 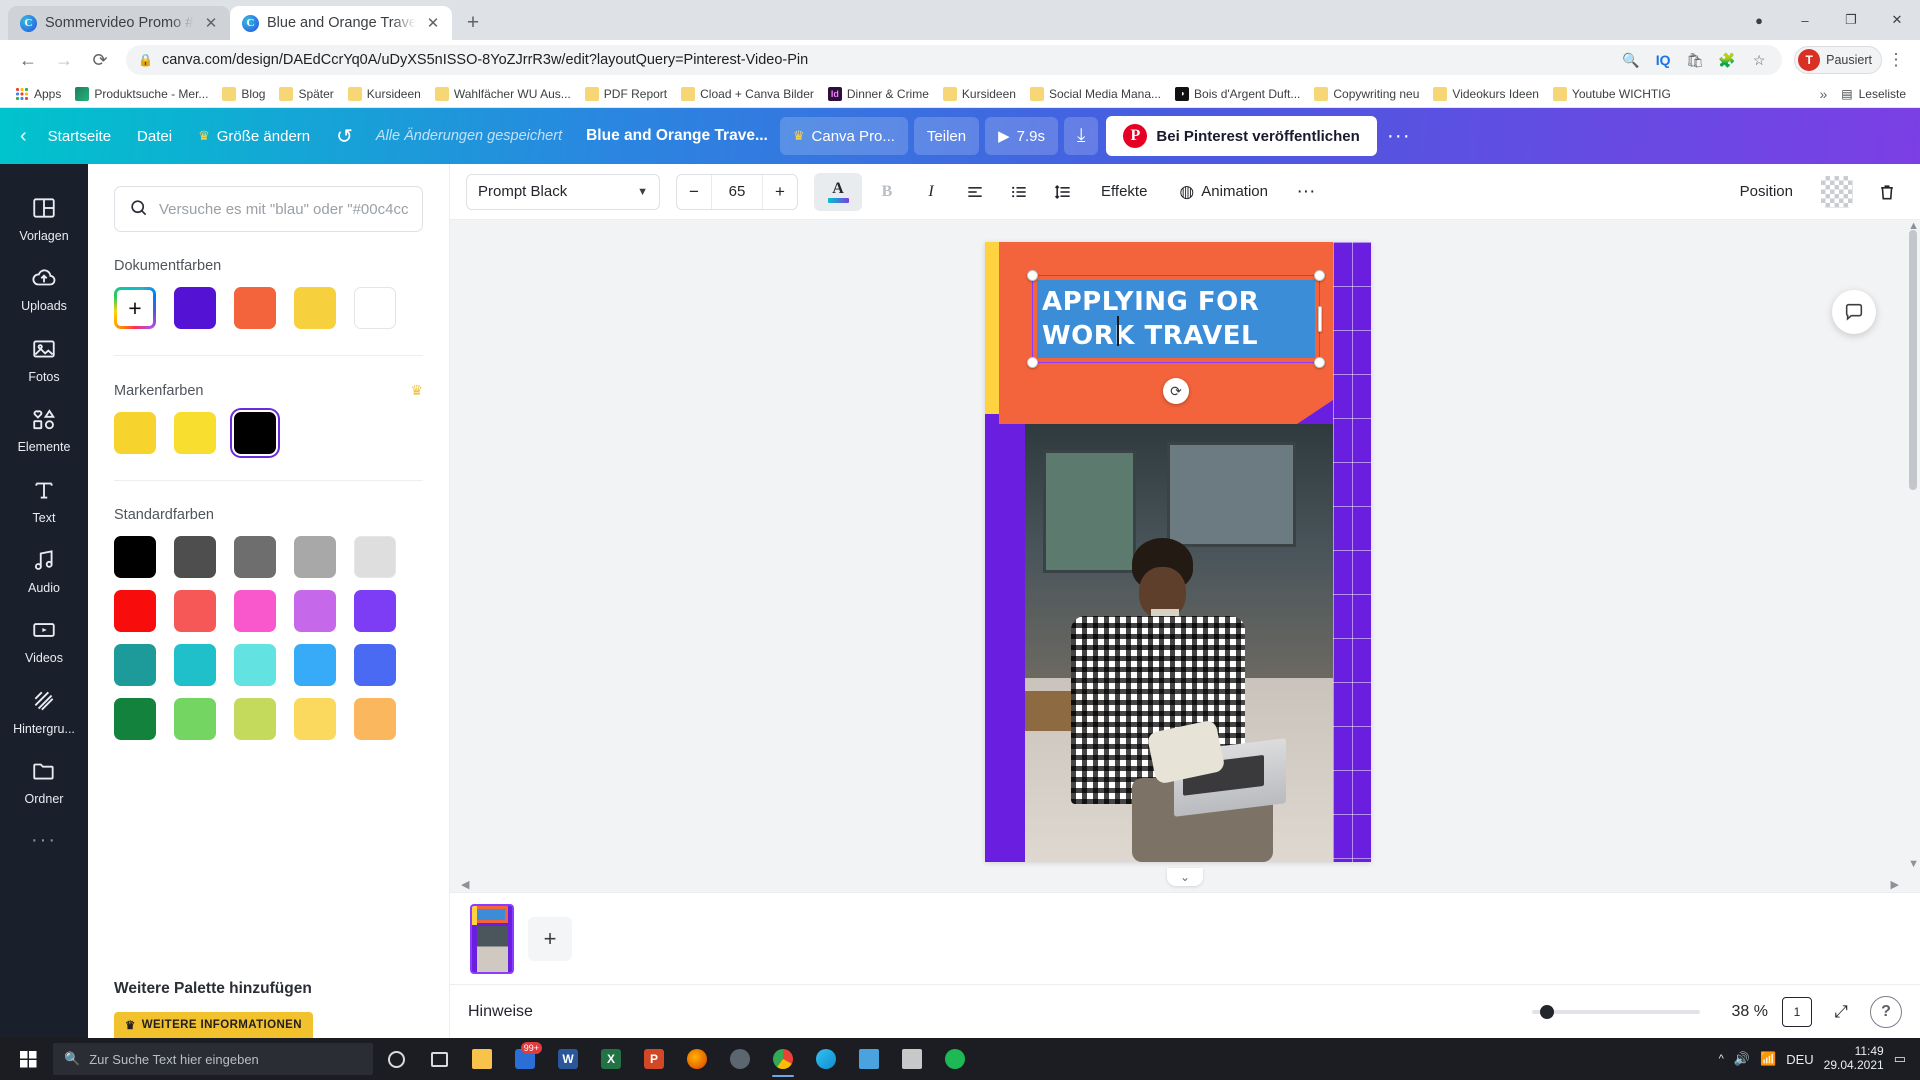 What do you see at coordinates (269, 989) in the screenshot?
I see `add-palette-link: Weitere Palette hinzufügen` at bounding box center [269, 989].